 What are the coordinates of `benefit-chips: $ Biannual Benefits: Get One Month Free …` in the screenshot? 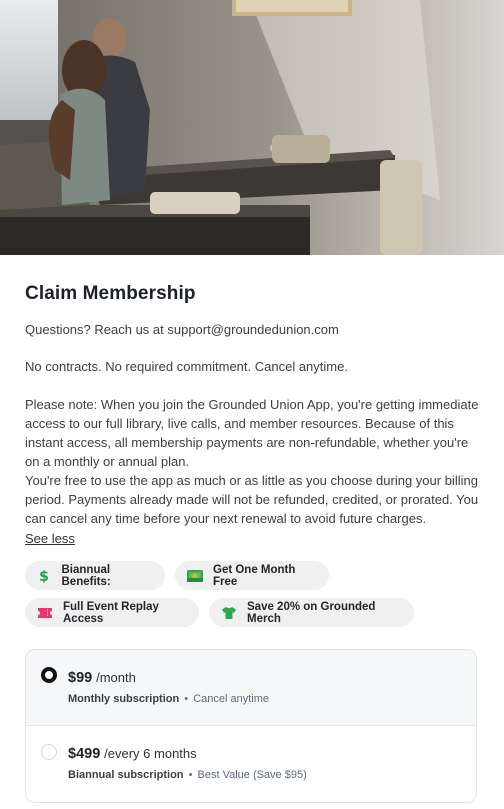 It's located at (252, 594).